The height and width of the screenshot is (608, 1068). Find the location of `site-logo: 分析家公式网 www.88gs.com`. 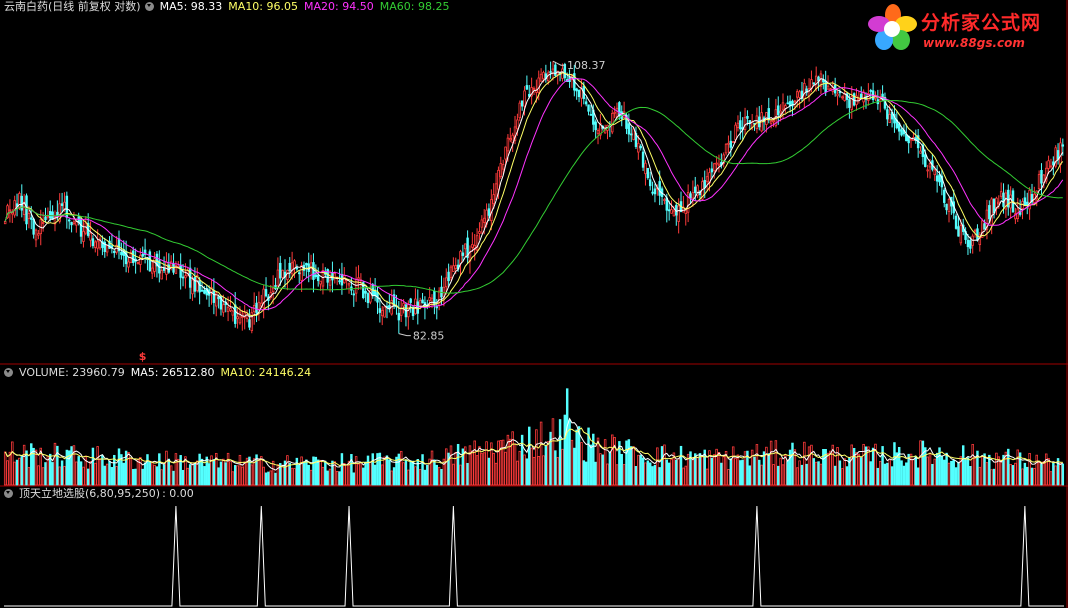

site-logo: 分析家公式网 www.88gs.com is located at coordinates (962, 29).